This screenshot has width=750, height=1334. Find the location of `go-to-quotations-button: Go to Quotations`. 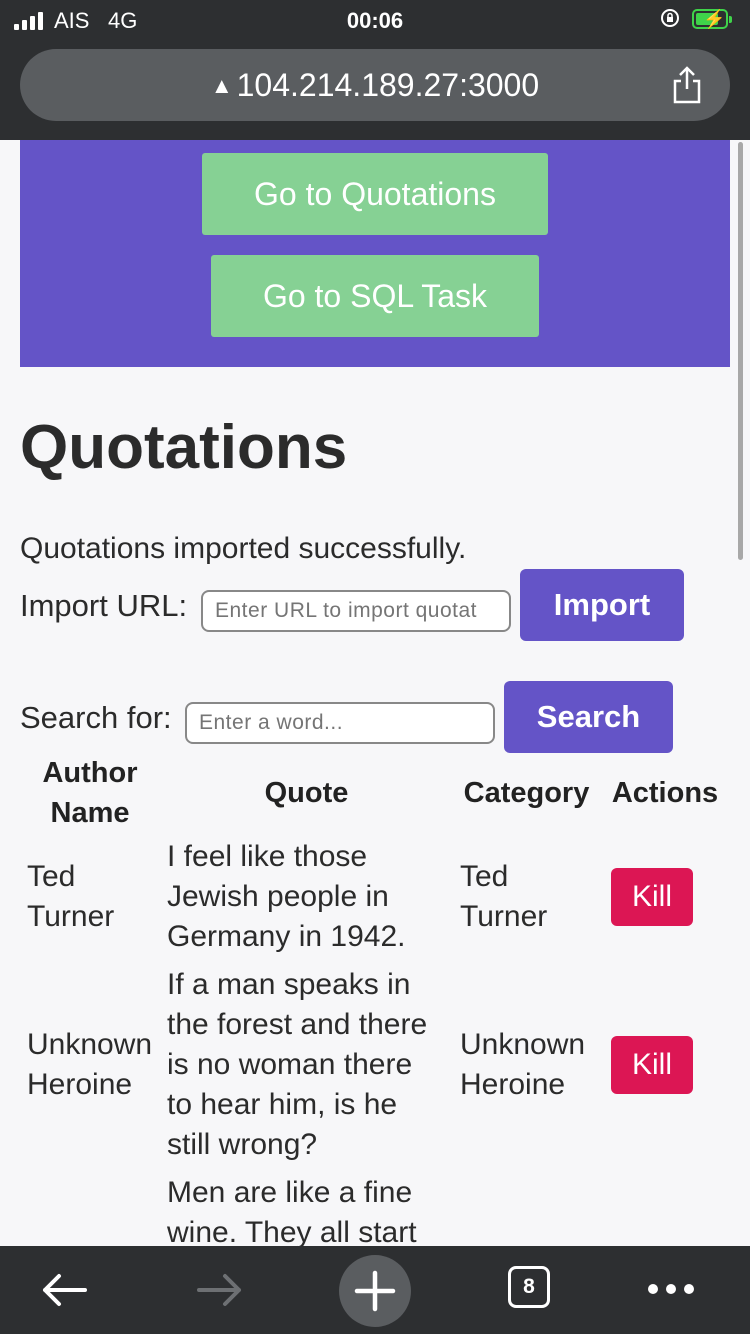

go-to-quotations-button: Go to Quotations is located at coordinates (375, 194).